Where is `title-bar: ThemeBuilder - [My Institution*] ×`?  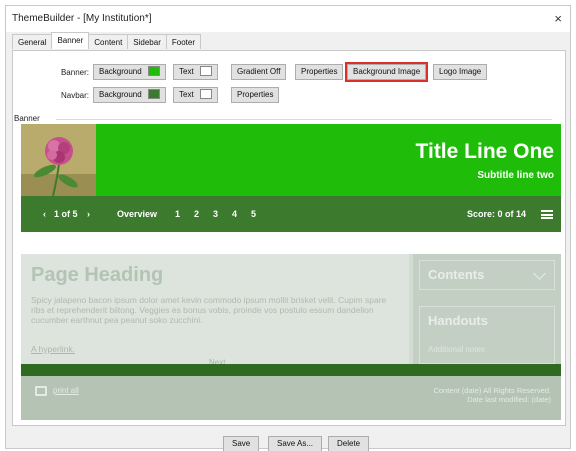
title-bar: ThemeBuilder - [My Institution*] × is located at coordinates (288, 19).